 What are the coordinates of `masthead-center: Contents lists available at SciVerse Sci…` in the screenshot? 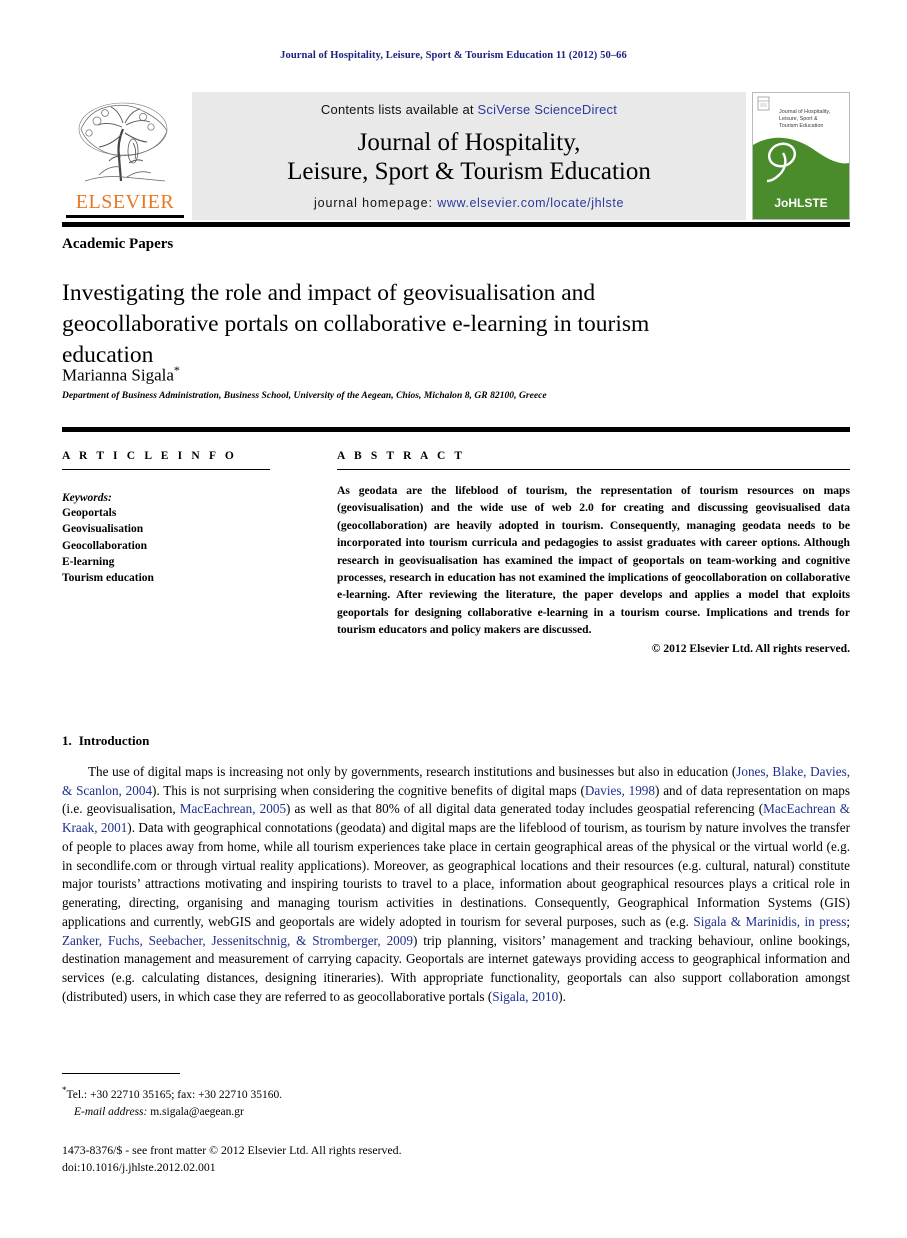 It's located at (469, 156).